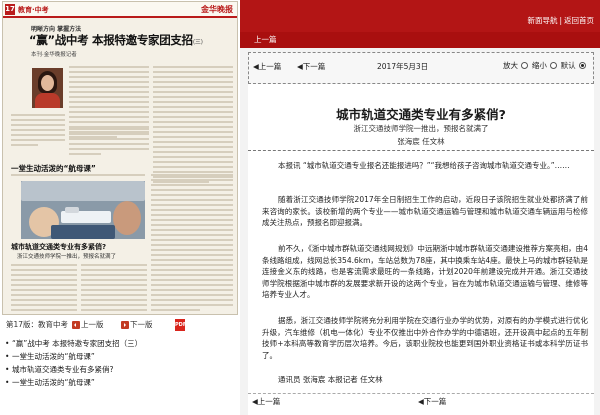 This screenshot has height=415, width=600. What do you see at coordinates (421, 141) in the screenshot?
I see `article-authors: 张海宸 任文林` at bounding box center [421, 141].